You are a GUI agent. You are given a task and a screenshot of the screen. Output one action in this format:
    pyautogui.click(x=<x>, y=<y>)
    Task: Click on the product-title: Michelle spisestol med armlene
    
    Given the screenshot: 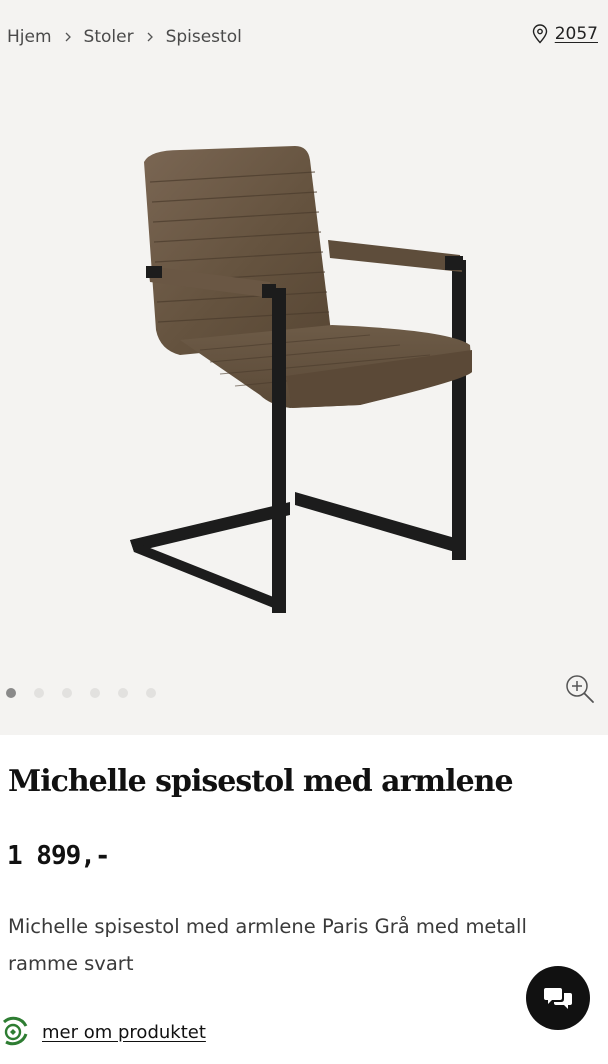 What is the action you would take?
    pyautogui.click(x=261, y=781)
    